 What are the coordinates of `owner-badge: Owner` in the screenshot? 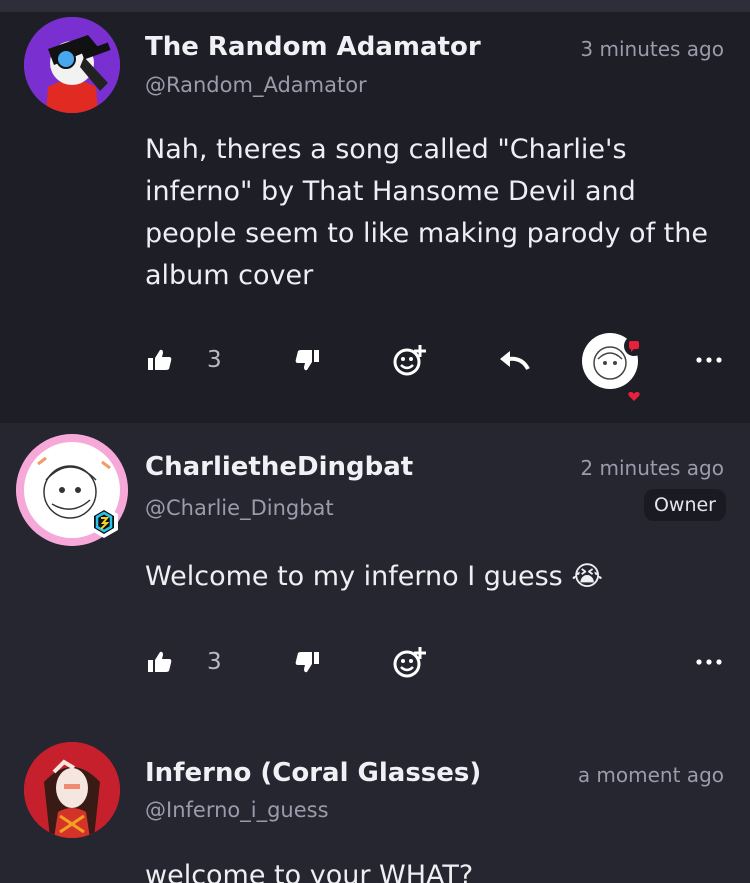 It's located at (684, 505).